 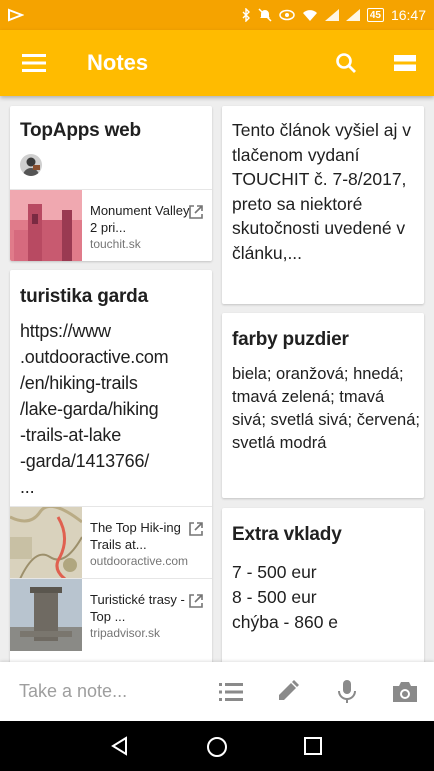 I want to click on app-title: Notes, so click(x=118, y=62).